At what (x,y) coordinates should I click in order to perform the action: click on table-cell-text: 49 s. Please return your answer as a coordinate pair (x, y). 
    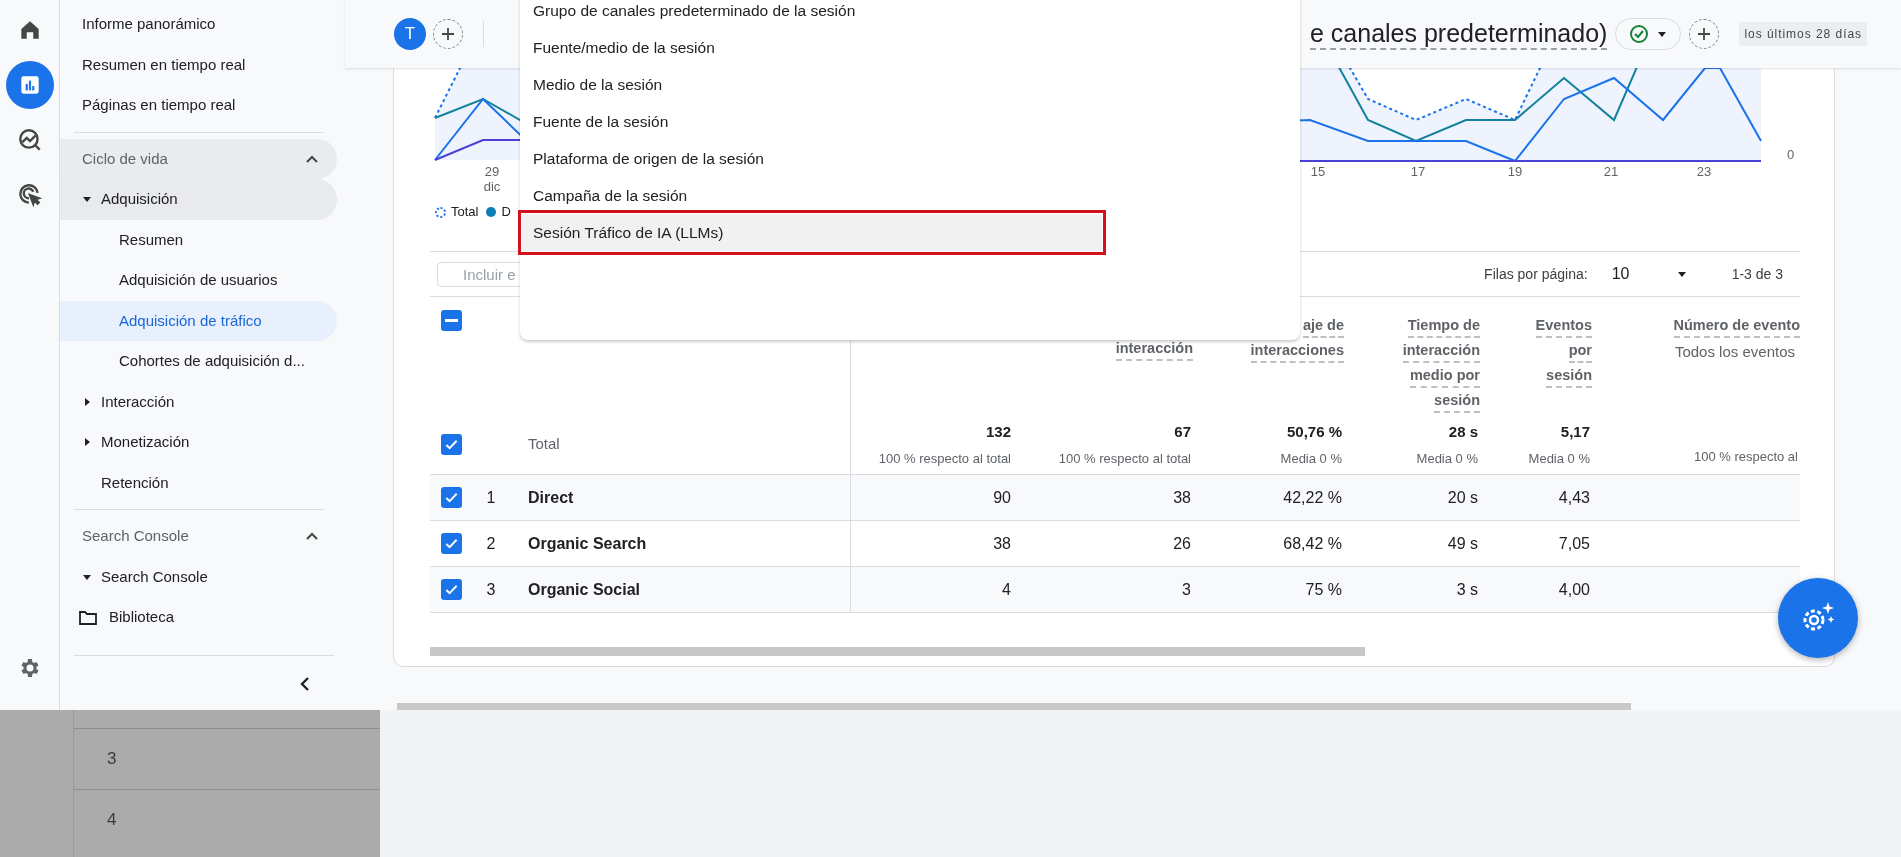
    Looking at the image, I should click on (1462, 543).